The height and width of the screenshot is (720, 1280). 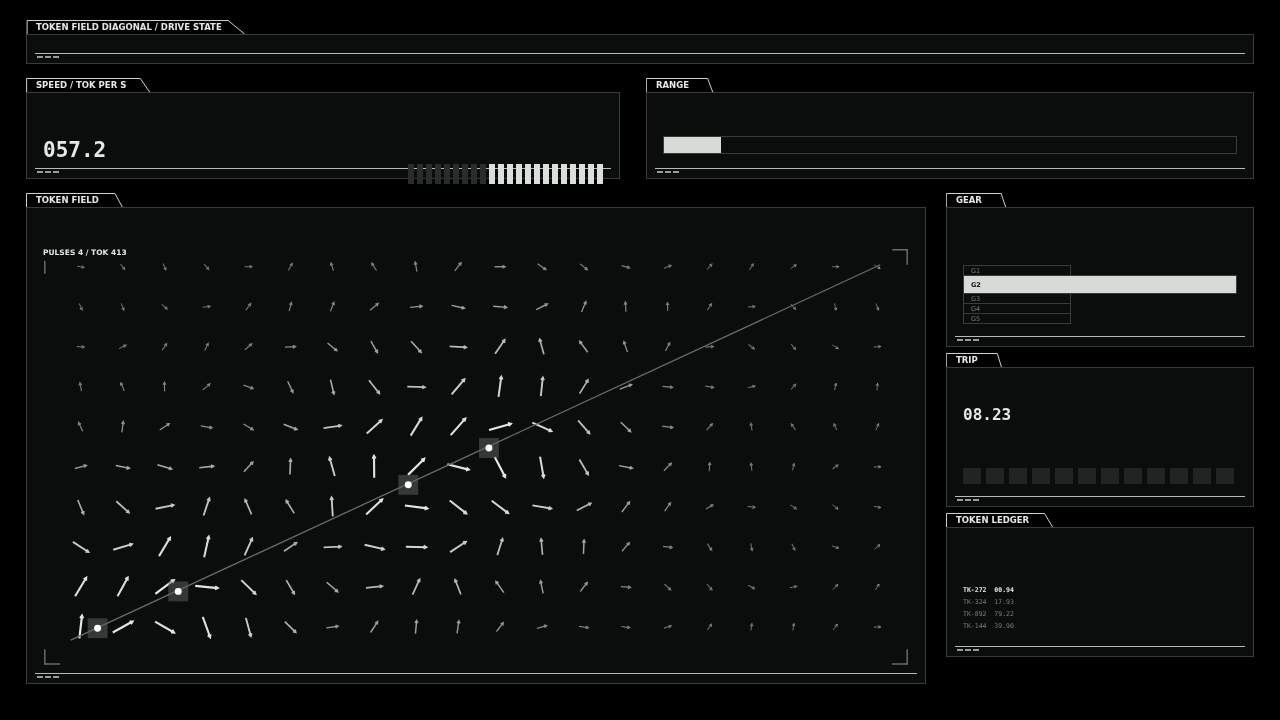 What do you see at coordinates (74, 200) in the screenshot?
I see `panel-title: TOKEN FIELD` at bounding box center [74, 200].